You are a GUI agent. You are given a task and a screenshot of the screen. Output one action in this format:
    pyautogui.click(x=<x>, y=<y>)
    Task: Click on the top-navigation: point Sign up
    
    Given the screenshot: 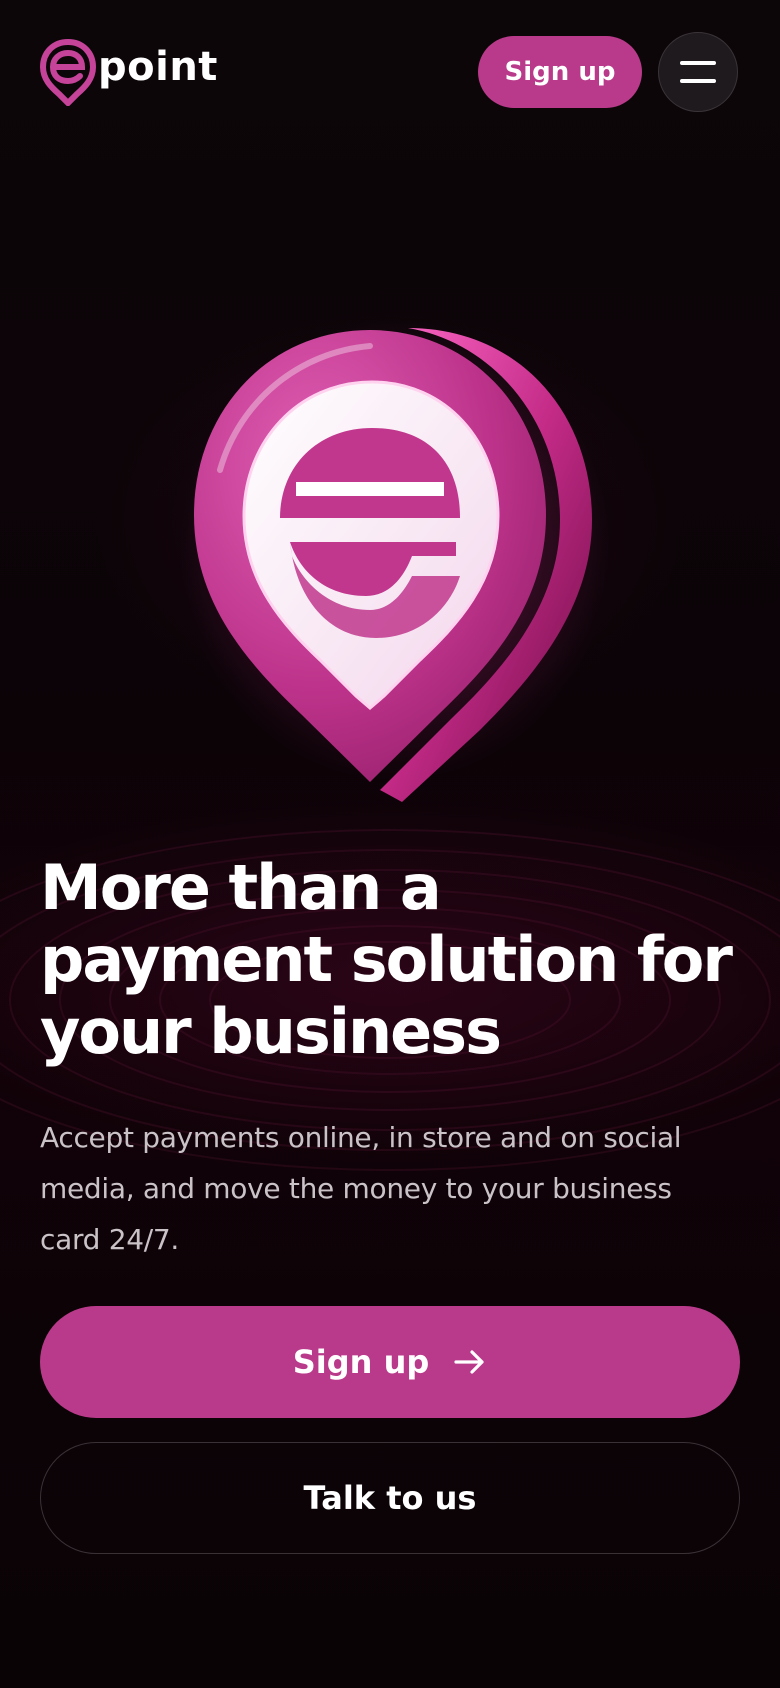 What is the action you would take?
    pyautogui.click(x=390, y=75)
    